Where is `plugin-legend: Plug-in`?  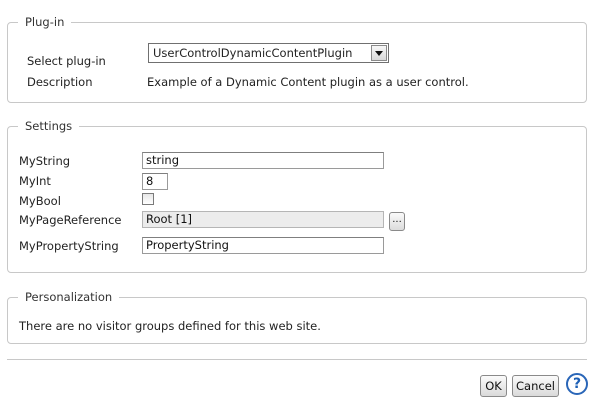 plugin-legend: Plug-in is located at coordinates (45, 22).